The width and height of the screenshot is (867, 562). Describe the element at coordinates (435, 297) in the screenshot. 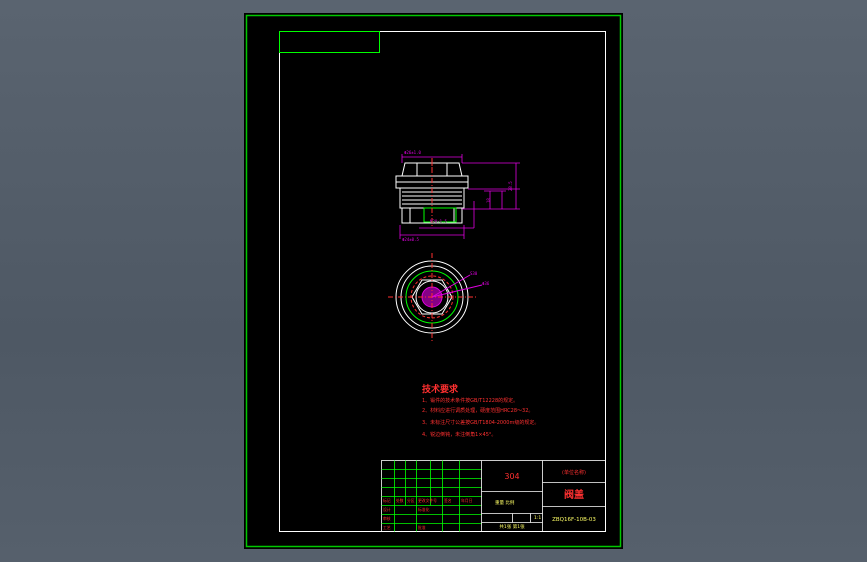

I see `plan-view` at that location.